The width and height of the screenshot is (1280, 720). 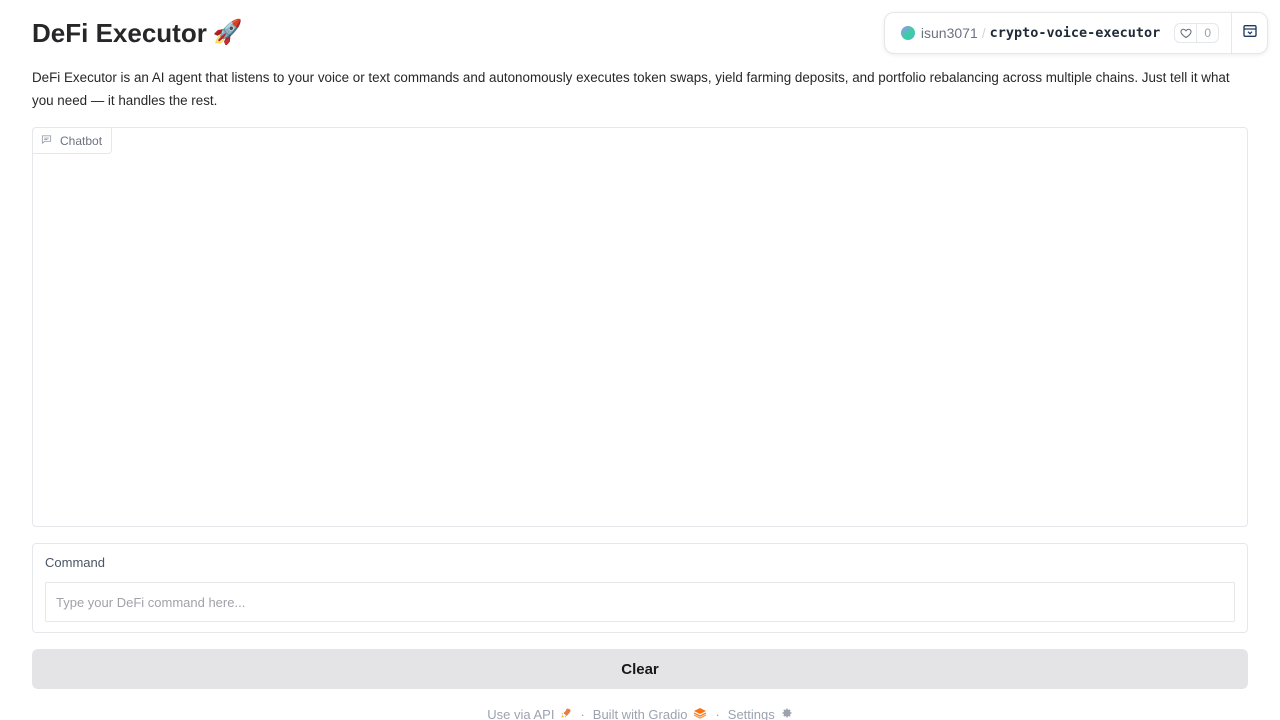 I want to click on collapse-panel-button, so click(x=1249, y=33).